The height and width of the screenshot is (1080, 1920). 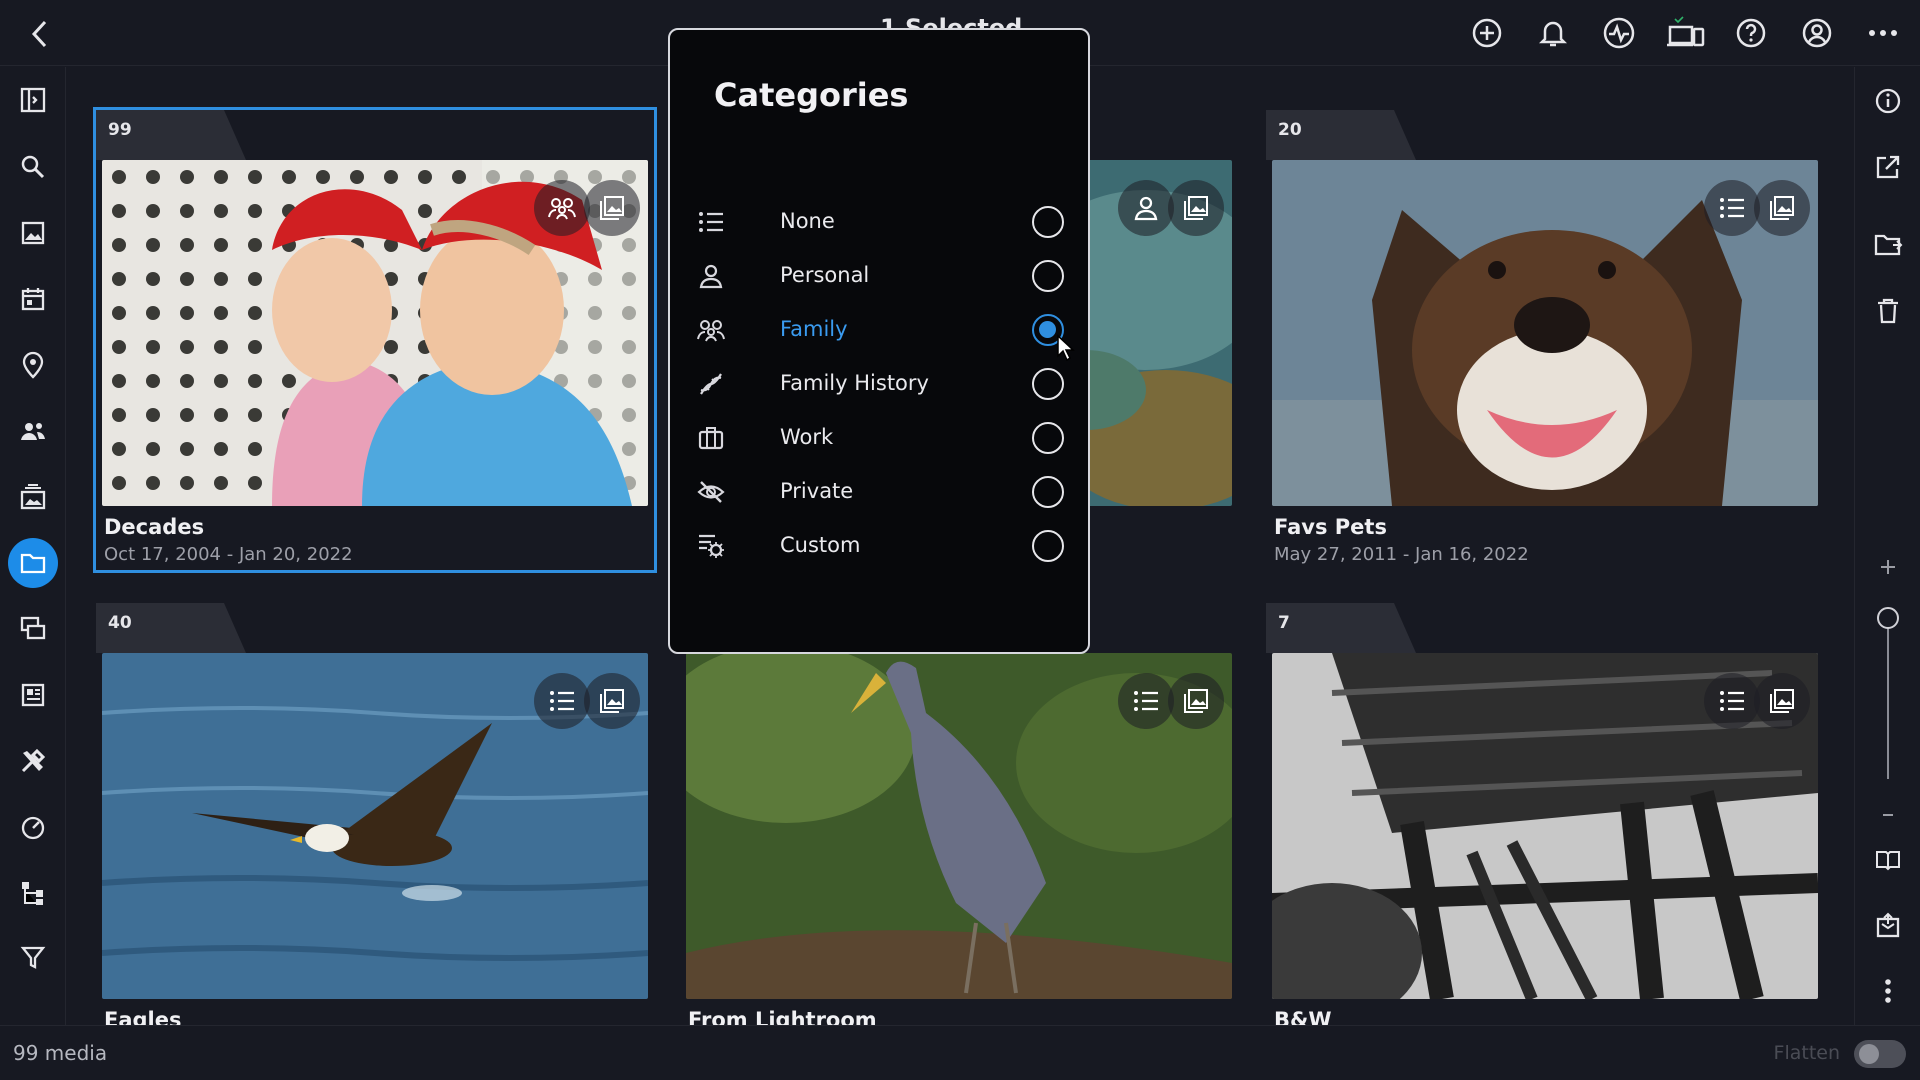 What do you see at coordinates (1401, 554) in the screenshot?
I see `album-date-range: May 27, 2011 - Jan 16, 2022` at bounding box center [1401, 554].